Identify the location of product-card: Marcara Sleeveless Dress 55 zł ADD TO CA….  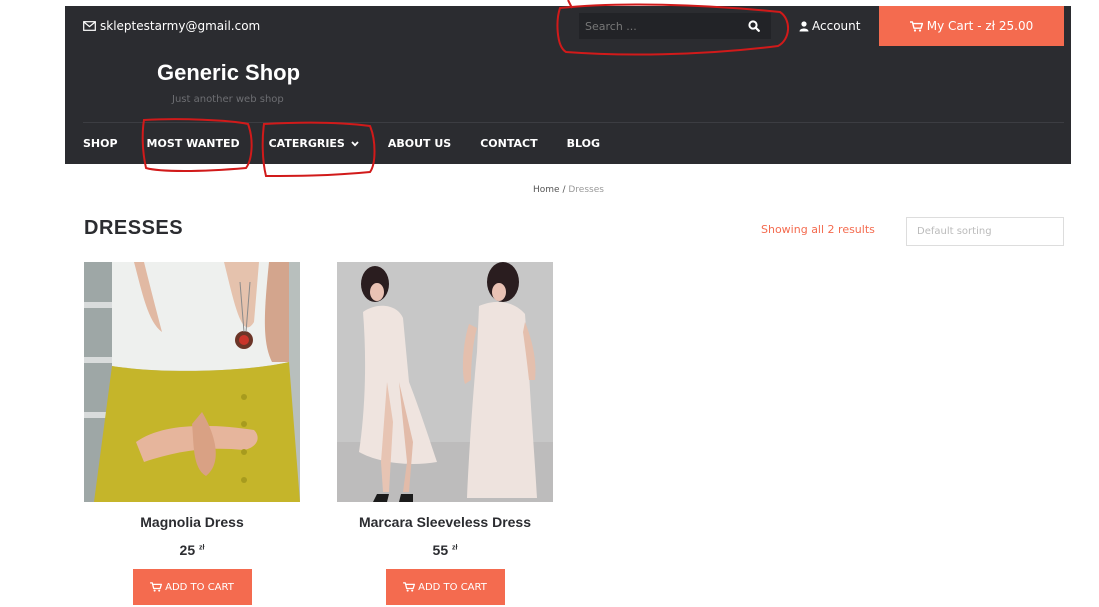
(445, 433).